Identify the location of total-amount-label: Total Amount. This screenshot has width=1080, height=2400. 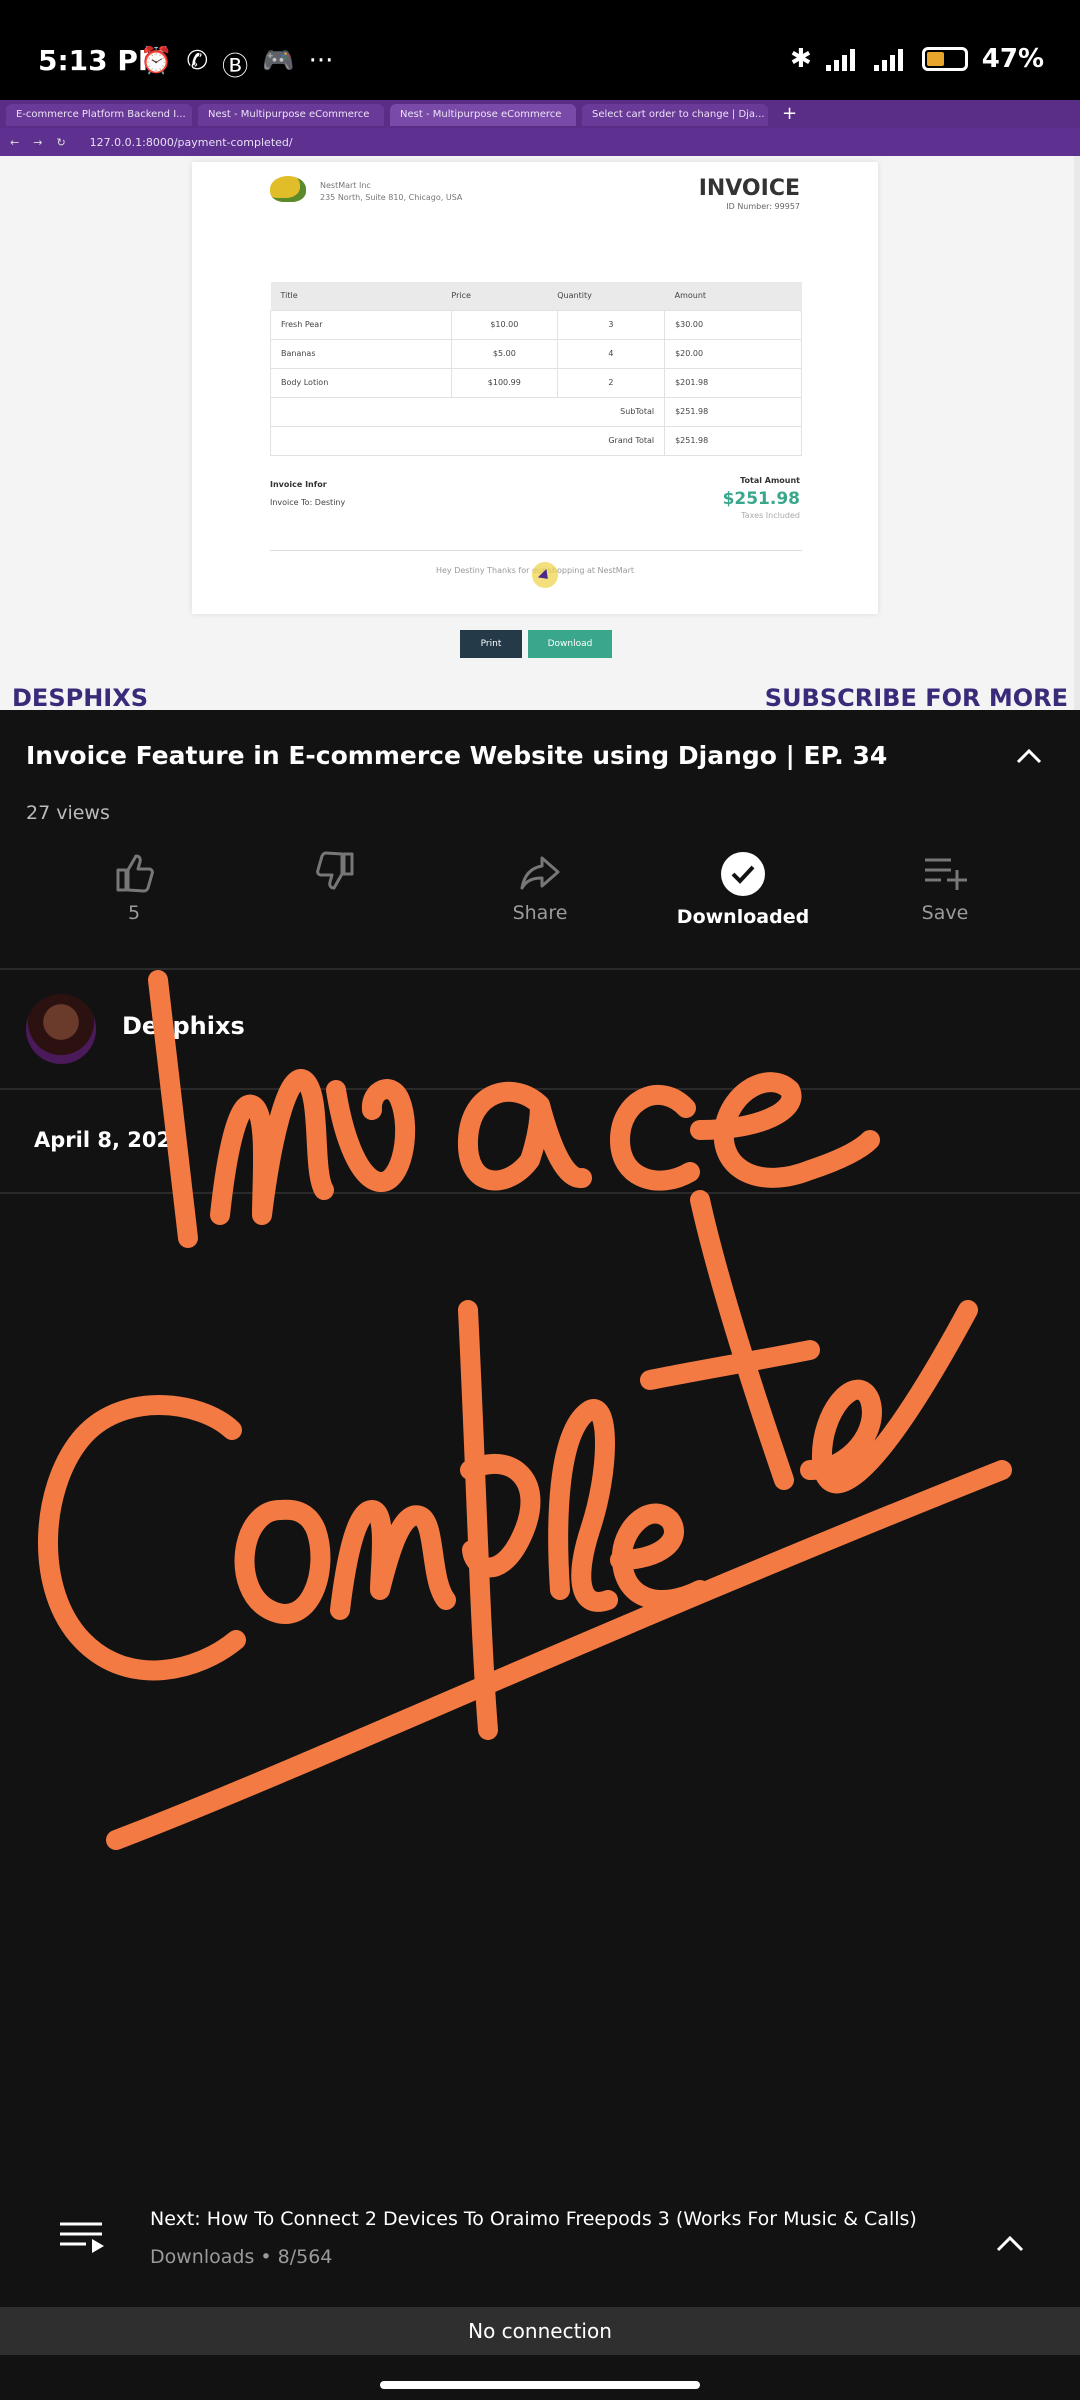
(770, 480).